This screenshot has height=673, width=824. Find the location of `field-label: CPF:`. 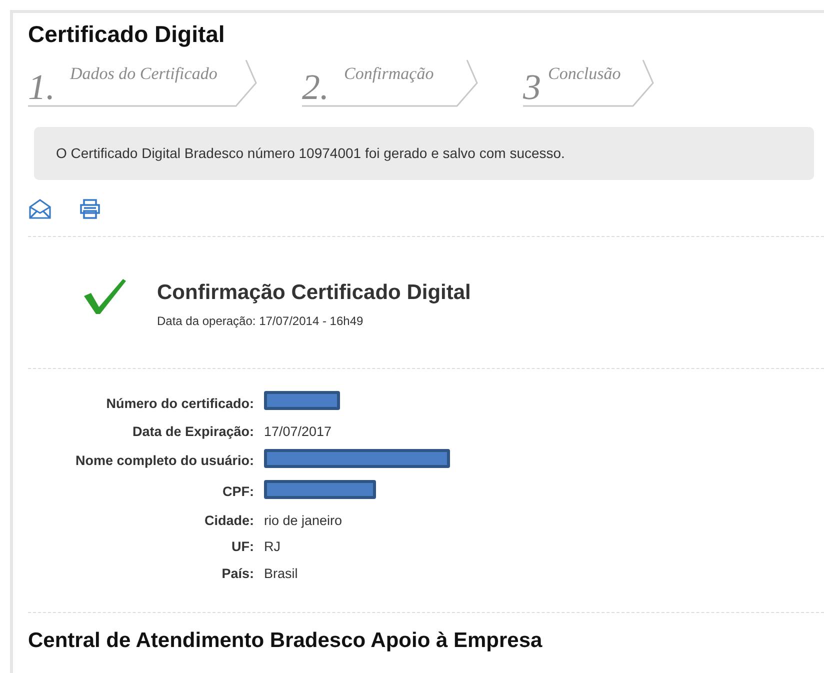

field-label: CPF: is located at coordinates (238, 492).